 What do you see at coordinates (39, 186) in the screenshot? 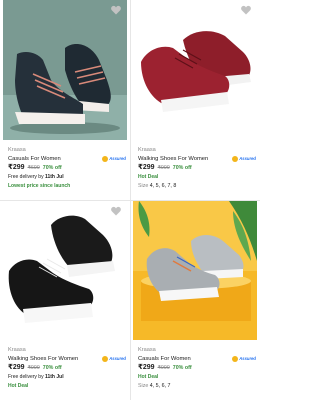
I see `deal-tag: Lowest price since launch` at bounding box center [39, 186].